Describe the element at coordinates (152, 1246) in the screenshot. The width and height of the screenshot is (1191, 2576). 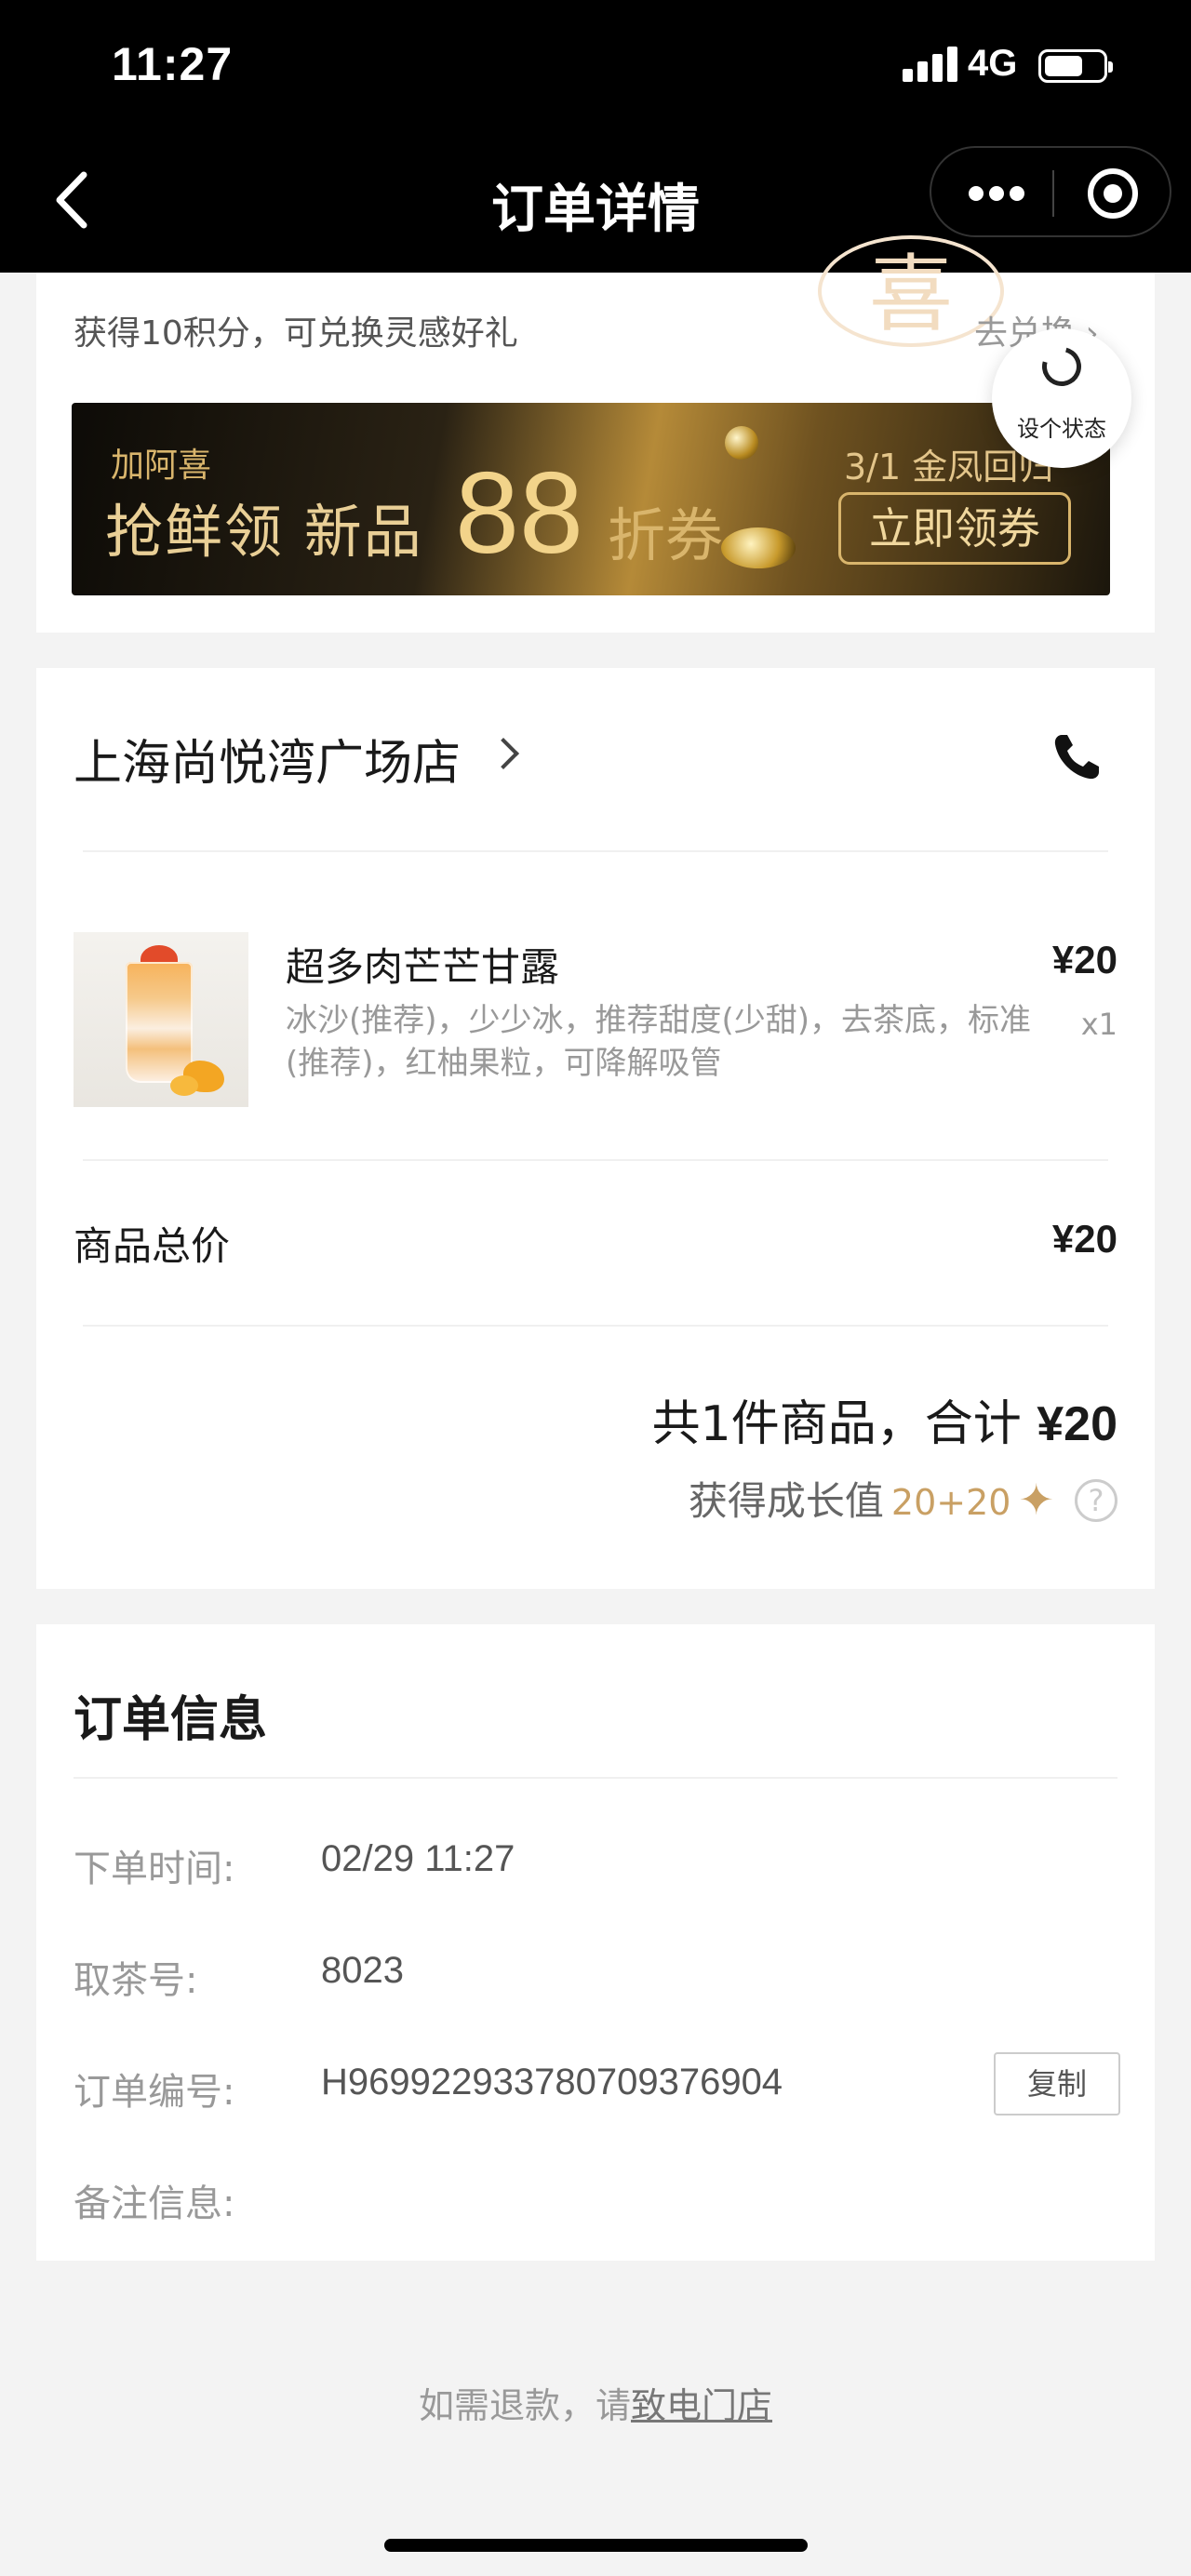
I see `subtotal-label: 商品总价` at that location.